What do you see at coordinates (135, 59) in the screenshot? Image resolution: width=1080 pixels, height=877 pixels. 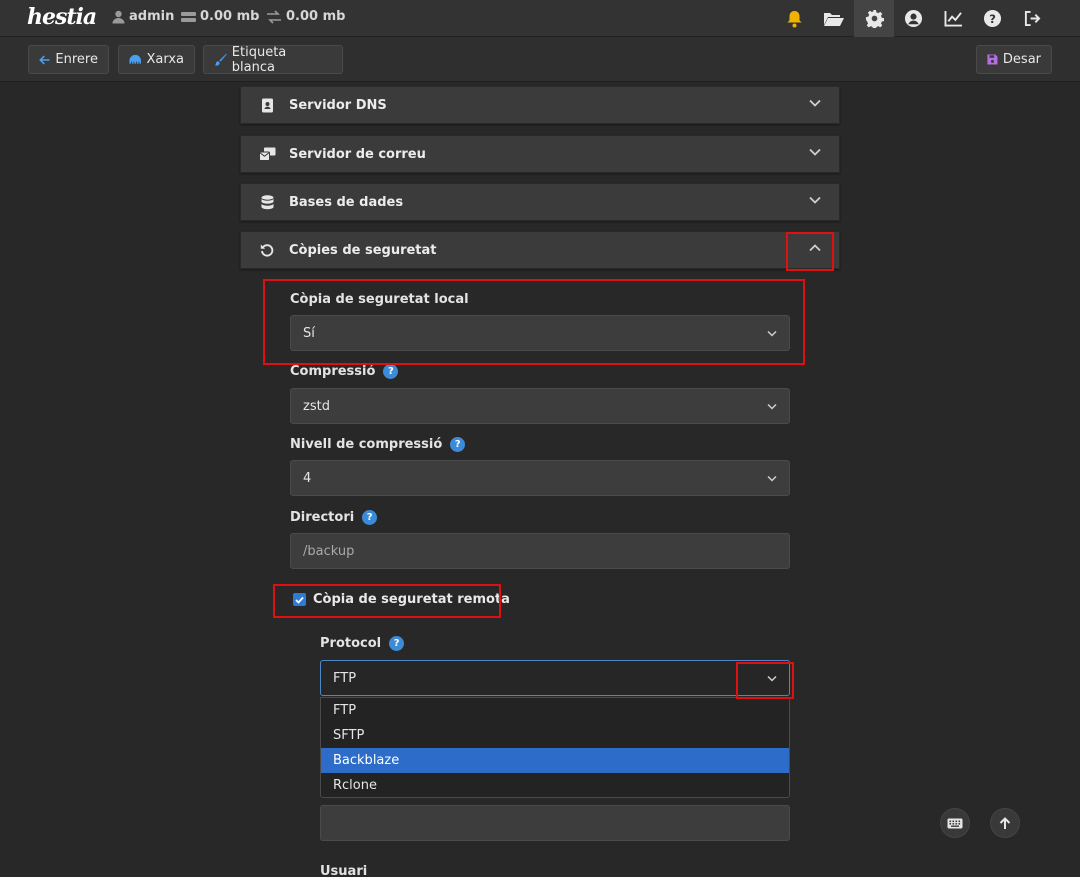 I see `network-icon` at bounding box center [135, 59].